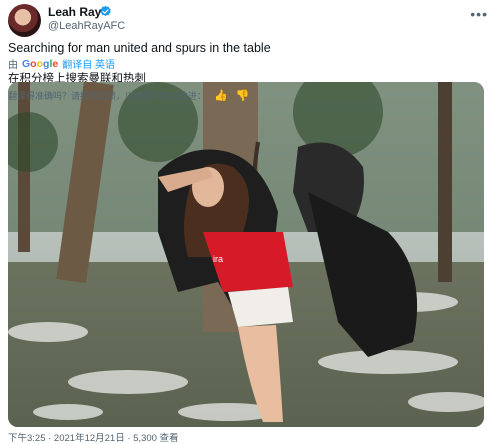 The width and height of the screenshot is (500, 444). I want to click on thumbs-down-icon: 👎, so click(243, 95).